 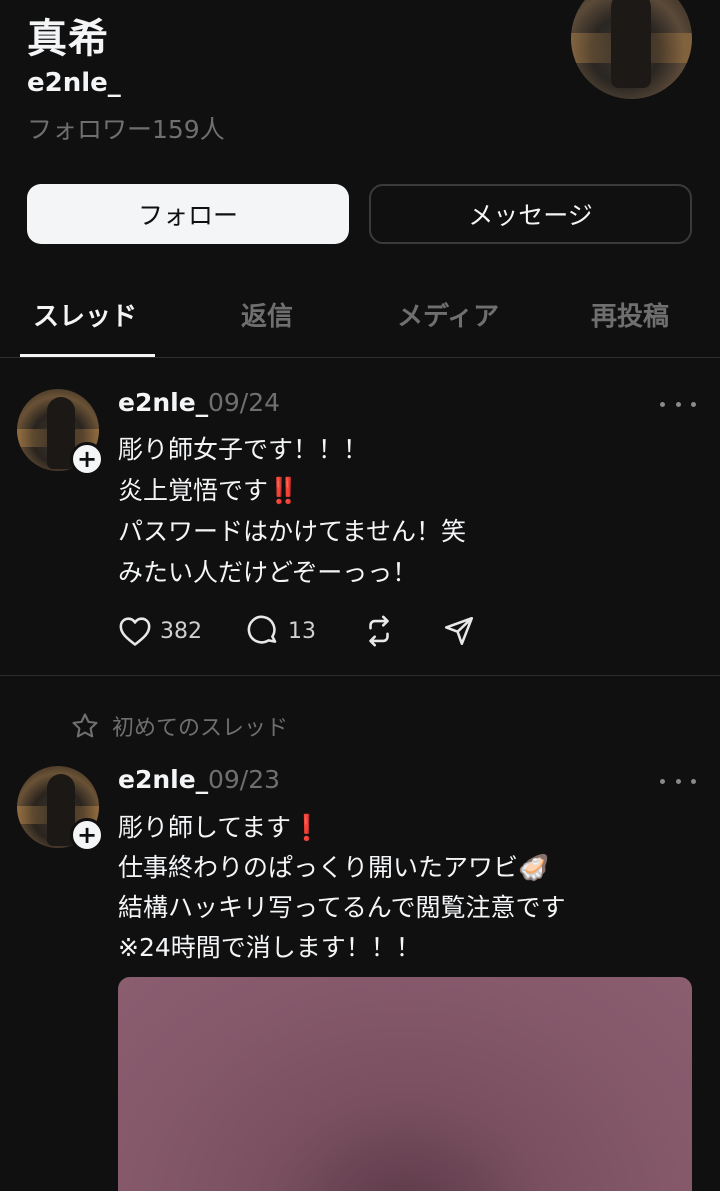 I want to click on post-text-segment: 彫り師してます, so click(x=205, y=827).